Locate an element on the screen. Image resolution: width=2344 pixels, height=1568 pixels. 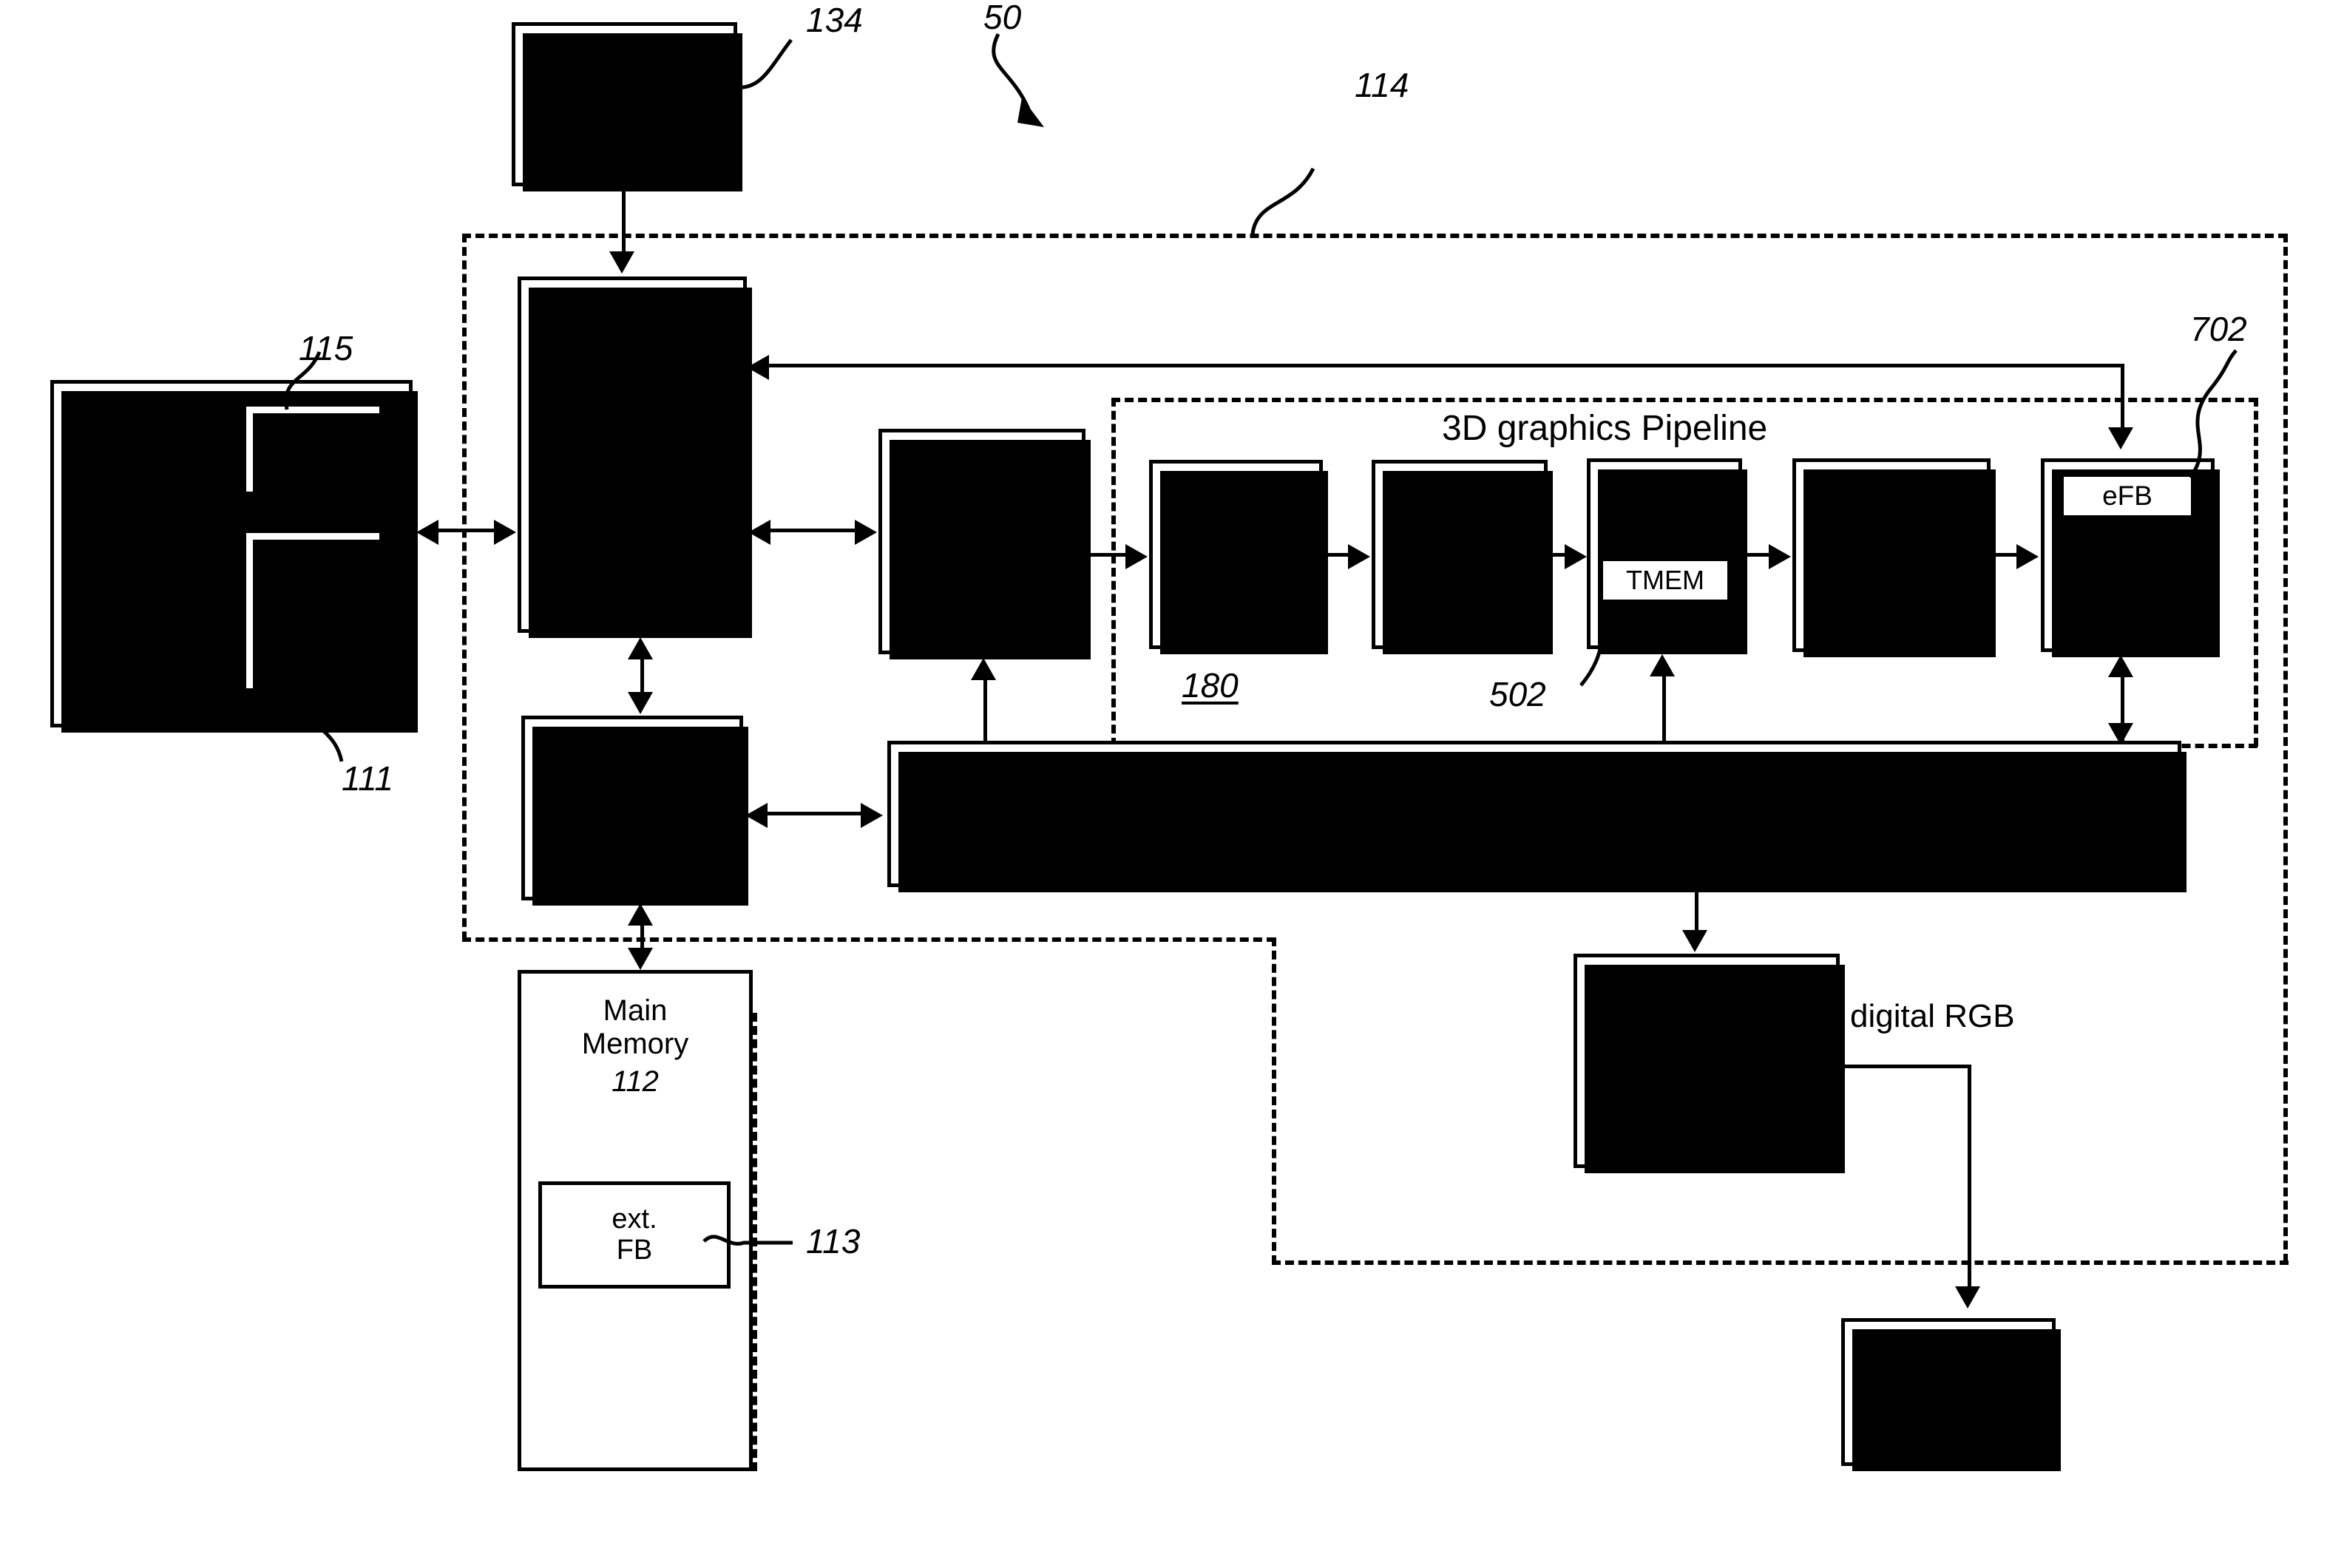
connector-ccp-transform is located at coordinates (1108, 555).